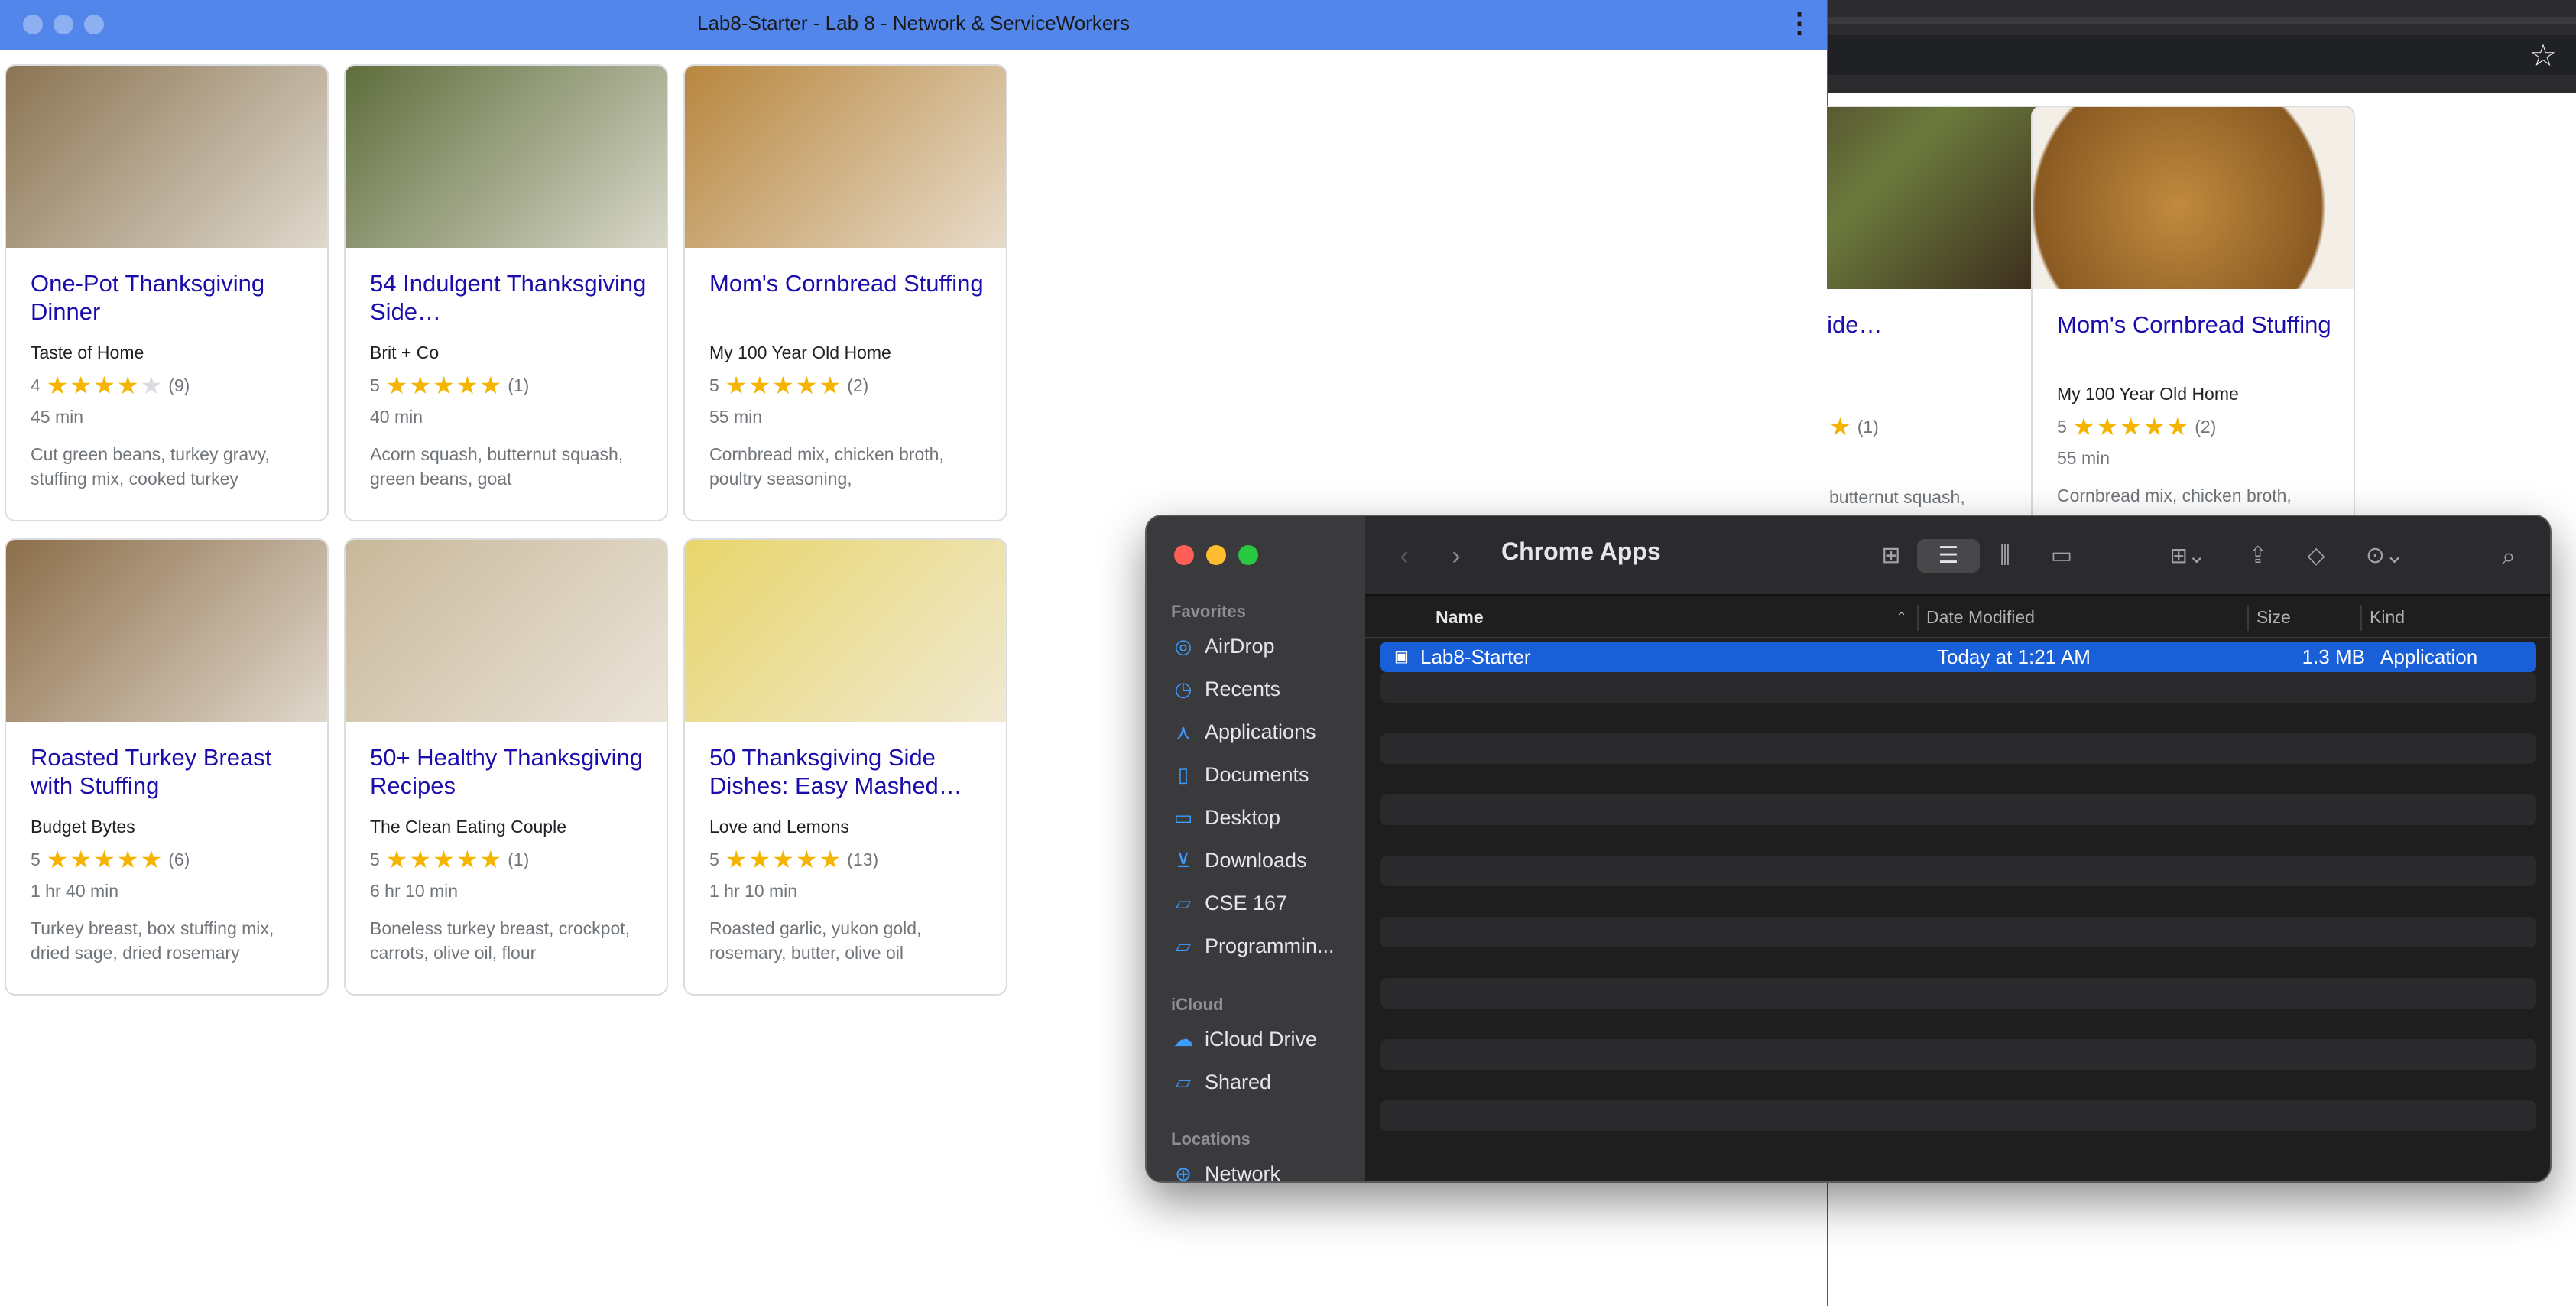  What do you see at coordinates (1800, 23) in the screenshot?
I see `more-menu-icon: ⋮` at bounding box center [1800, 23].